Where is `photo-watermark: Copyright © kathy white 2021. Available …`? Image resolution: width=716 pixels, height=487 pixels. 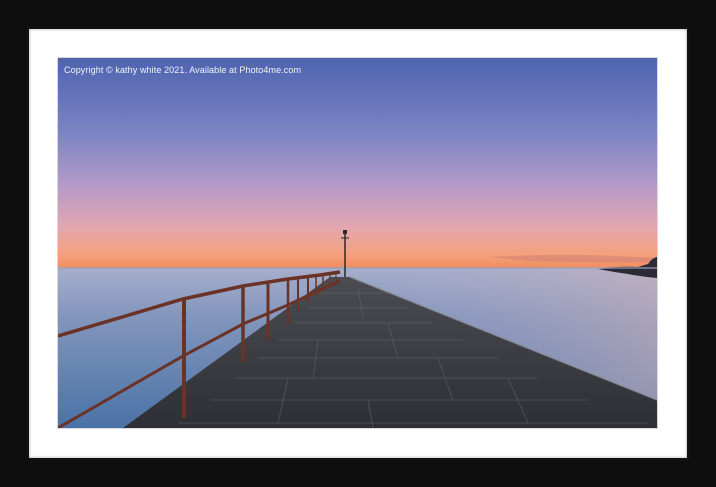
photo-watermark: Copyright © kathy white 2021. Available … is located at coordinates (183, 70).